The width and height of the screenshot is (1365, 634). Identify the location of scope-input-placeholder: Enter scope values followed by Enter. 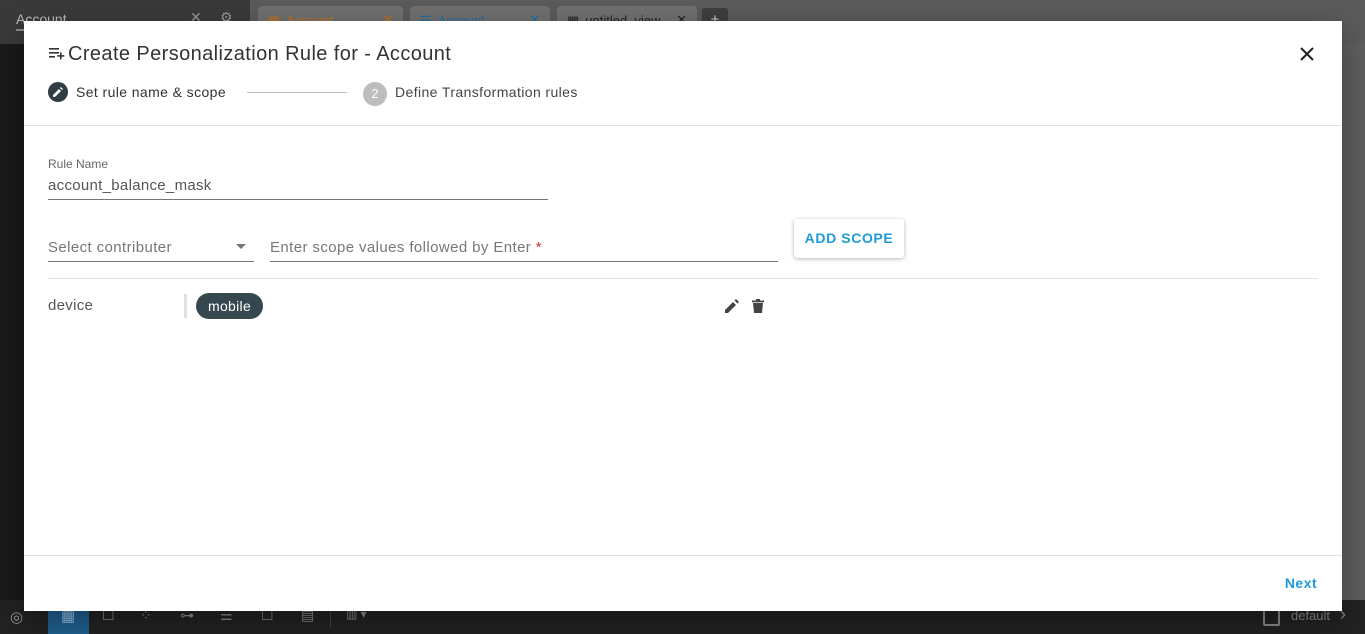
(401, 247).